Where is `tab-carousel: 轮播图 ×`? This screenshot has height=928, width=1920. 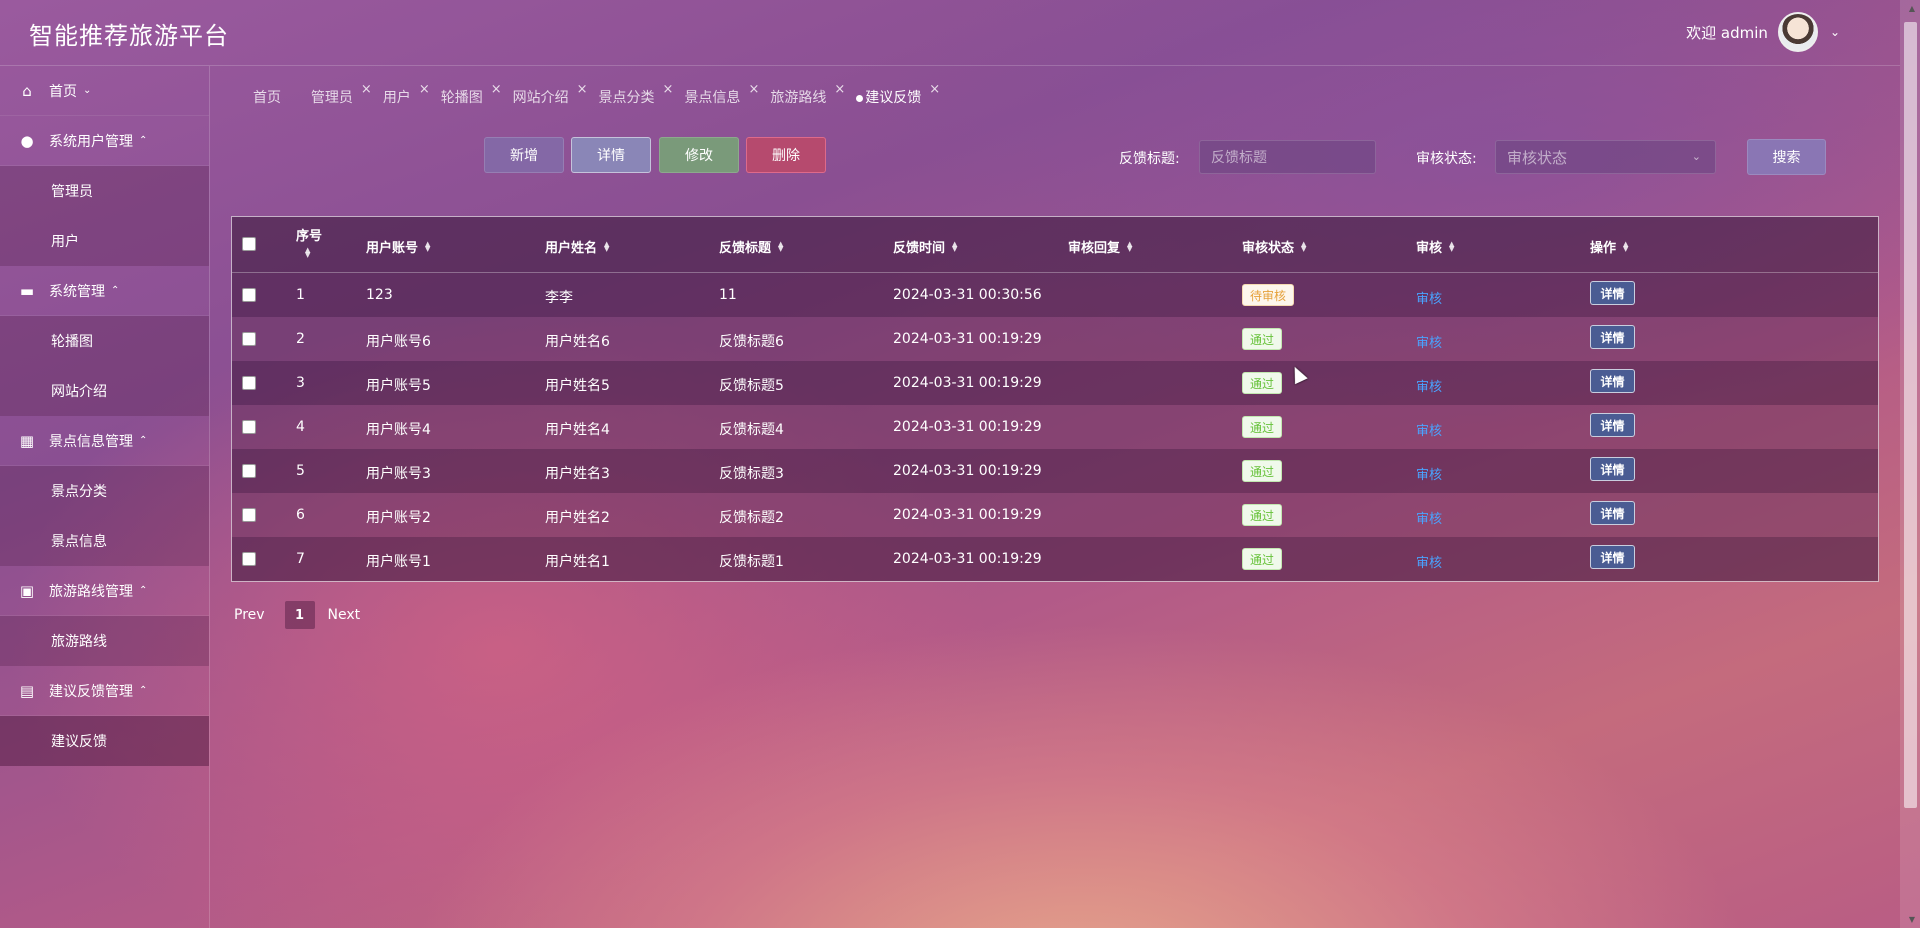 tab-carousel: 轮播图 × is located at coordinates (477, 95).